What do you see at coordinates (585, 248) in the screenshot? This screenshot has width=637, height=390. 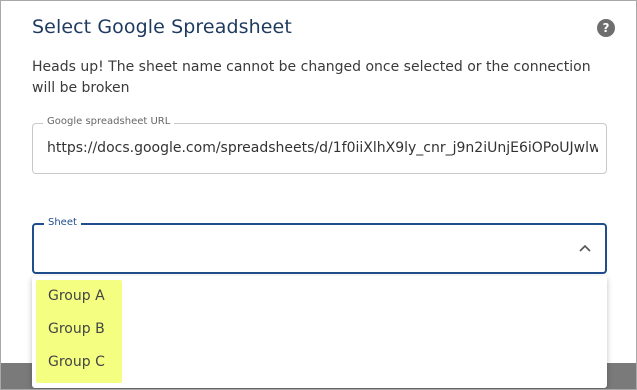 I see `chevron-up-icon` at bounding box center [585, 248].